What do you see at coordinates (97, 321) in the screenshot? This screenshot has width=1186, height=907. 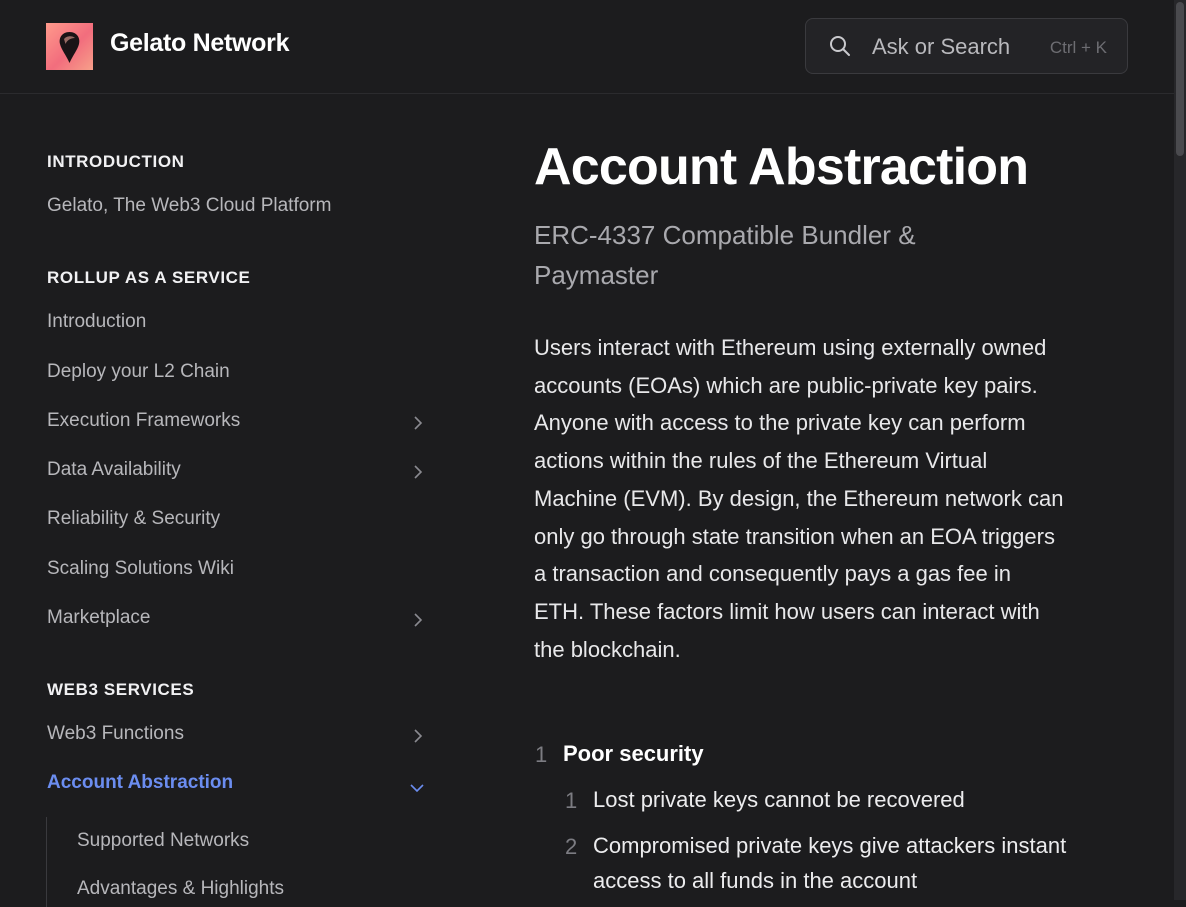 I see `sidebar-item-label: Introduction` at bounding box center [97, 321].